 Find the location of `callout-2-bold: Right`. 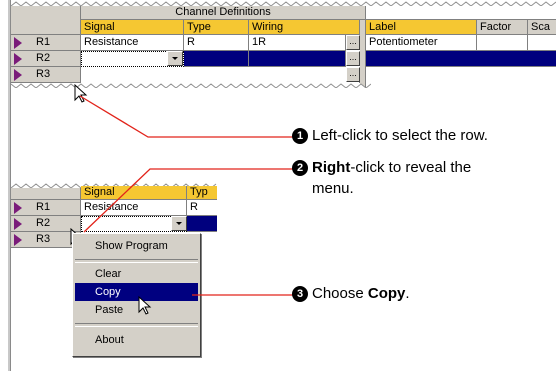

callout-2-bold: Right is located at coordinates (331, 167).